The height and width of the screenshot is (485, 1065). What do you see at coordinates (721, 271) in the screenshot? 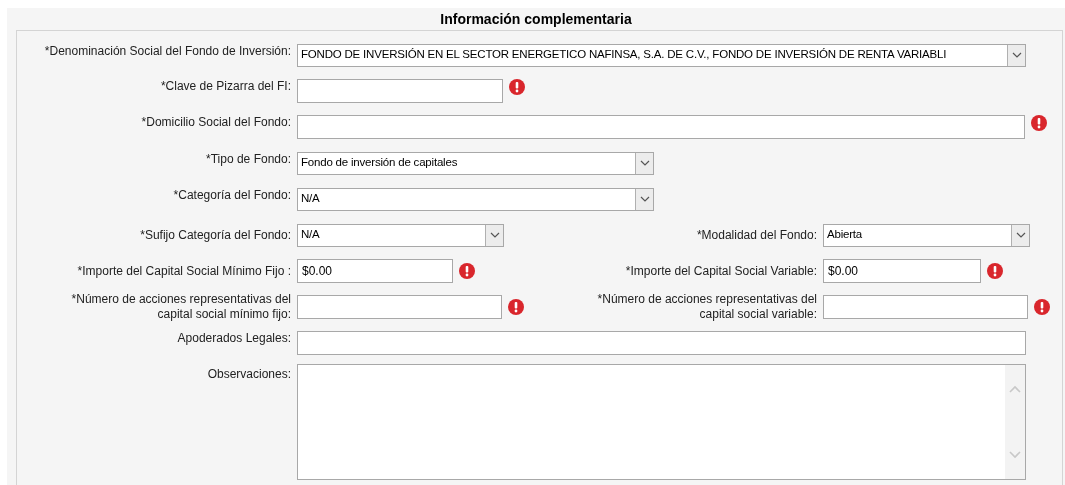
I see `field-label: *Importe del Capital Social Variable:` at bounding box center [721, 271].